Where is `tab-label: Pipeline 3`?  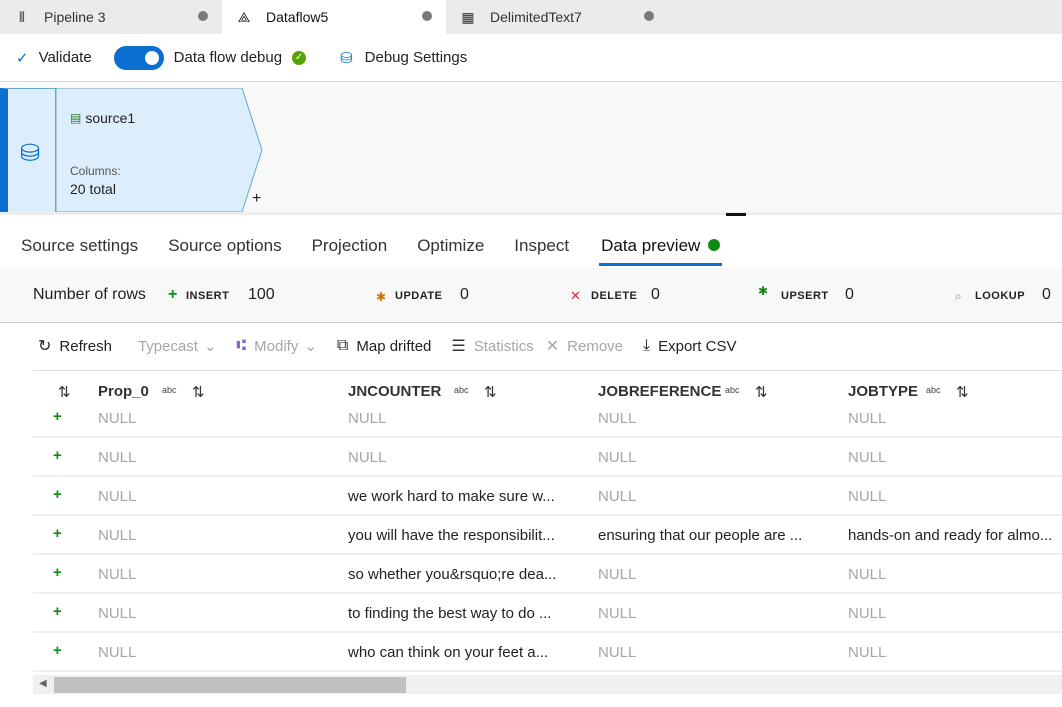 tab-label: Pipeline 3 is located at coordinates (75, 17).